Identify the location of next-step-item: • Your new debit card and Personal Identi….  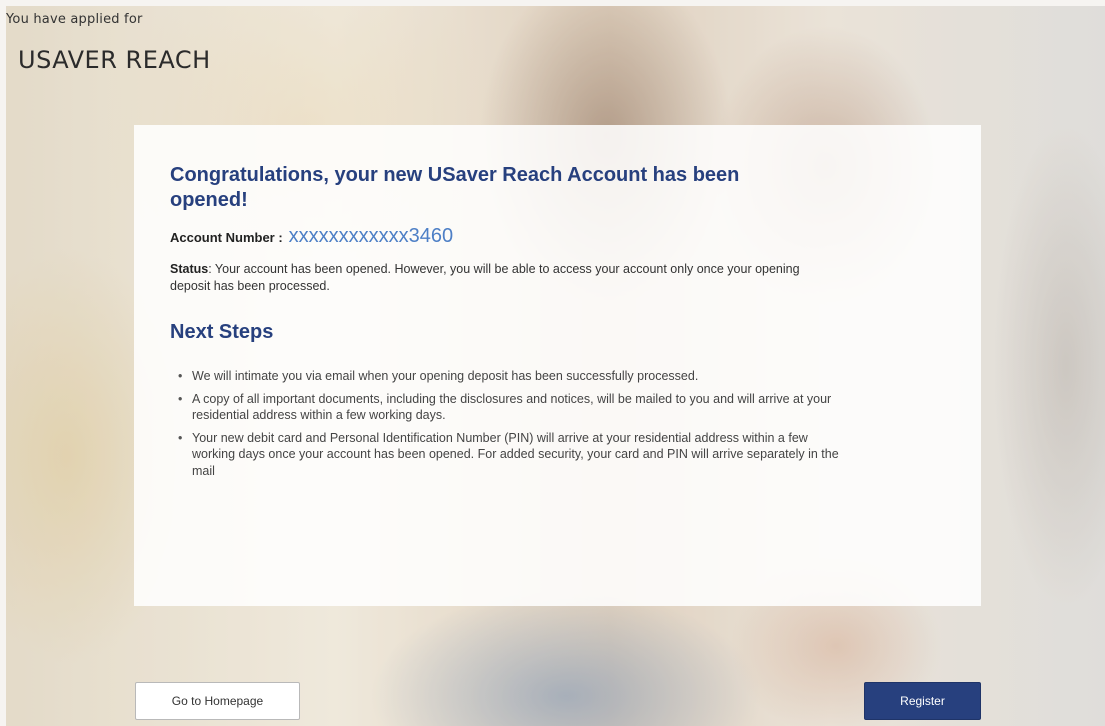
(515, 455).